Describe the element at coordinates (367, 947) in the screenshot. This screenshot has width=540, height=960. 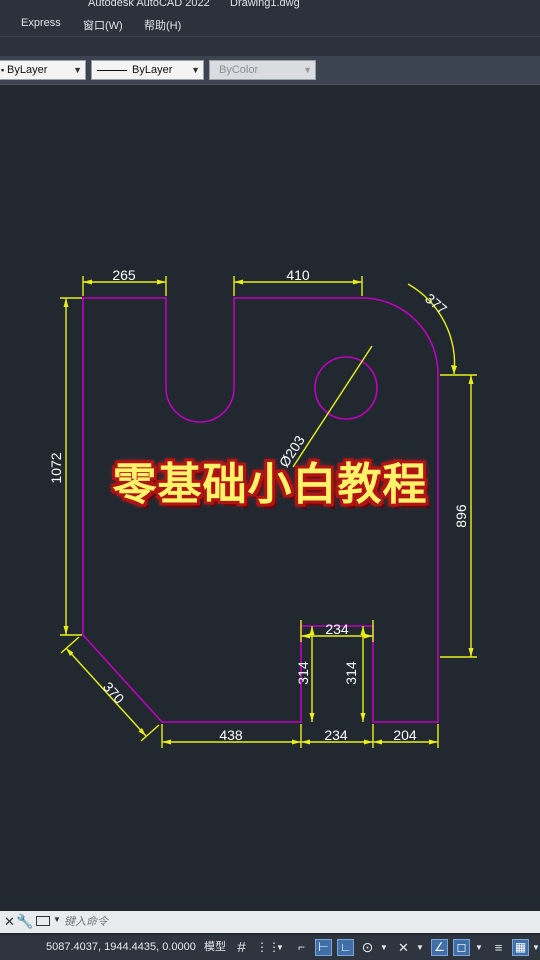
I see `polar-icon: ⊙` at that location.